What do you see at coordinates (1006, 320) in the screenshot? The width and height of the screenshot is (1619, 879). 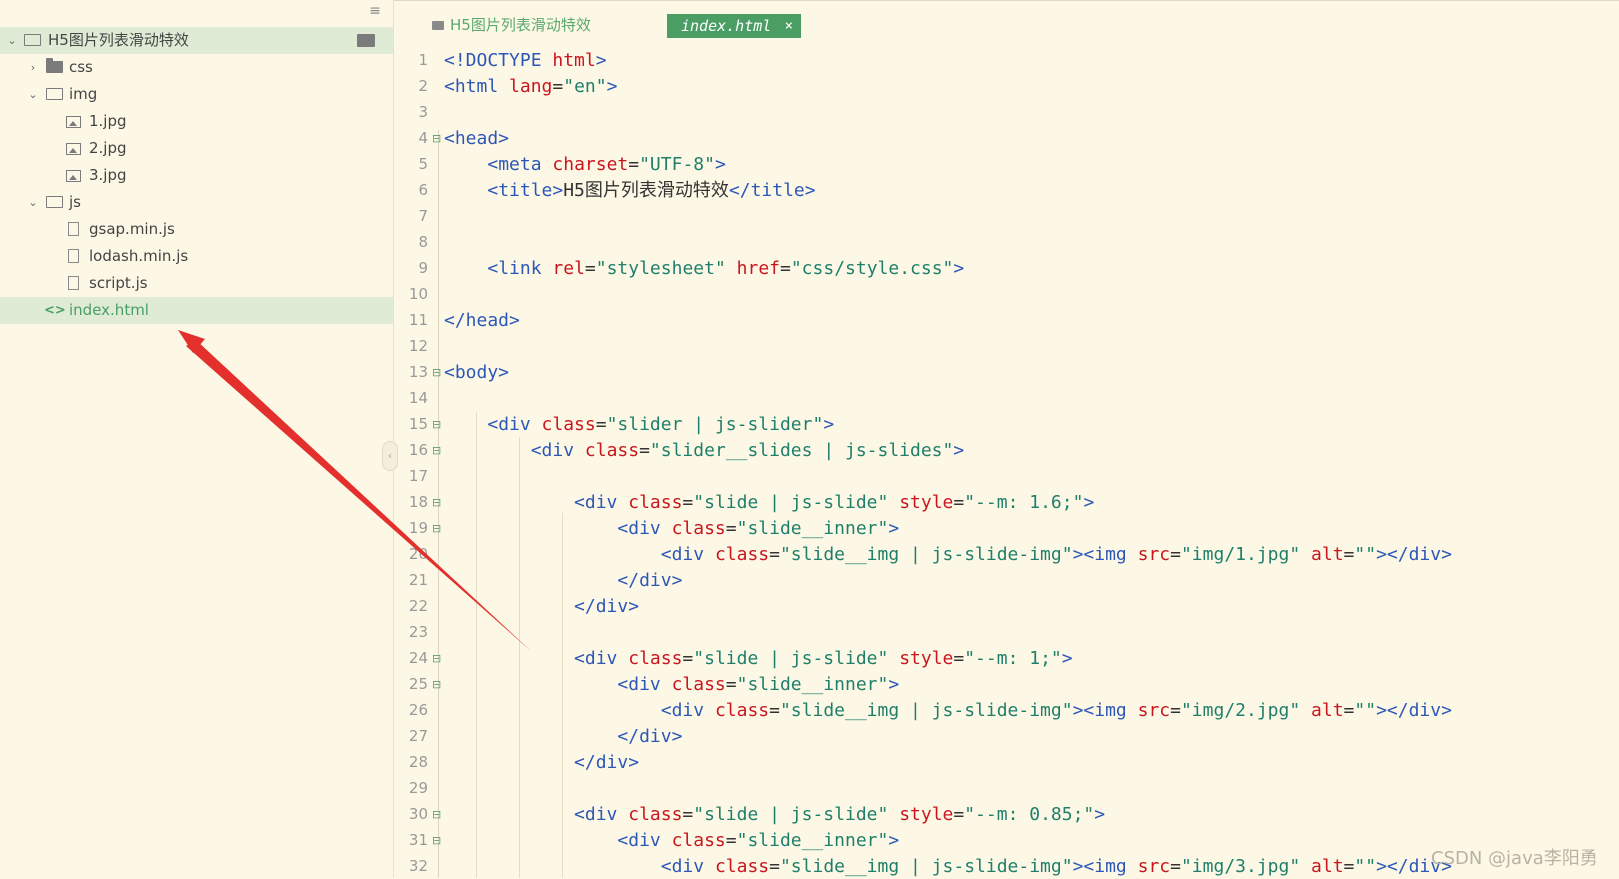 I see `code-line: 11 </head>` at bounding box center [1006, 320].